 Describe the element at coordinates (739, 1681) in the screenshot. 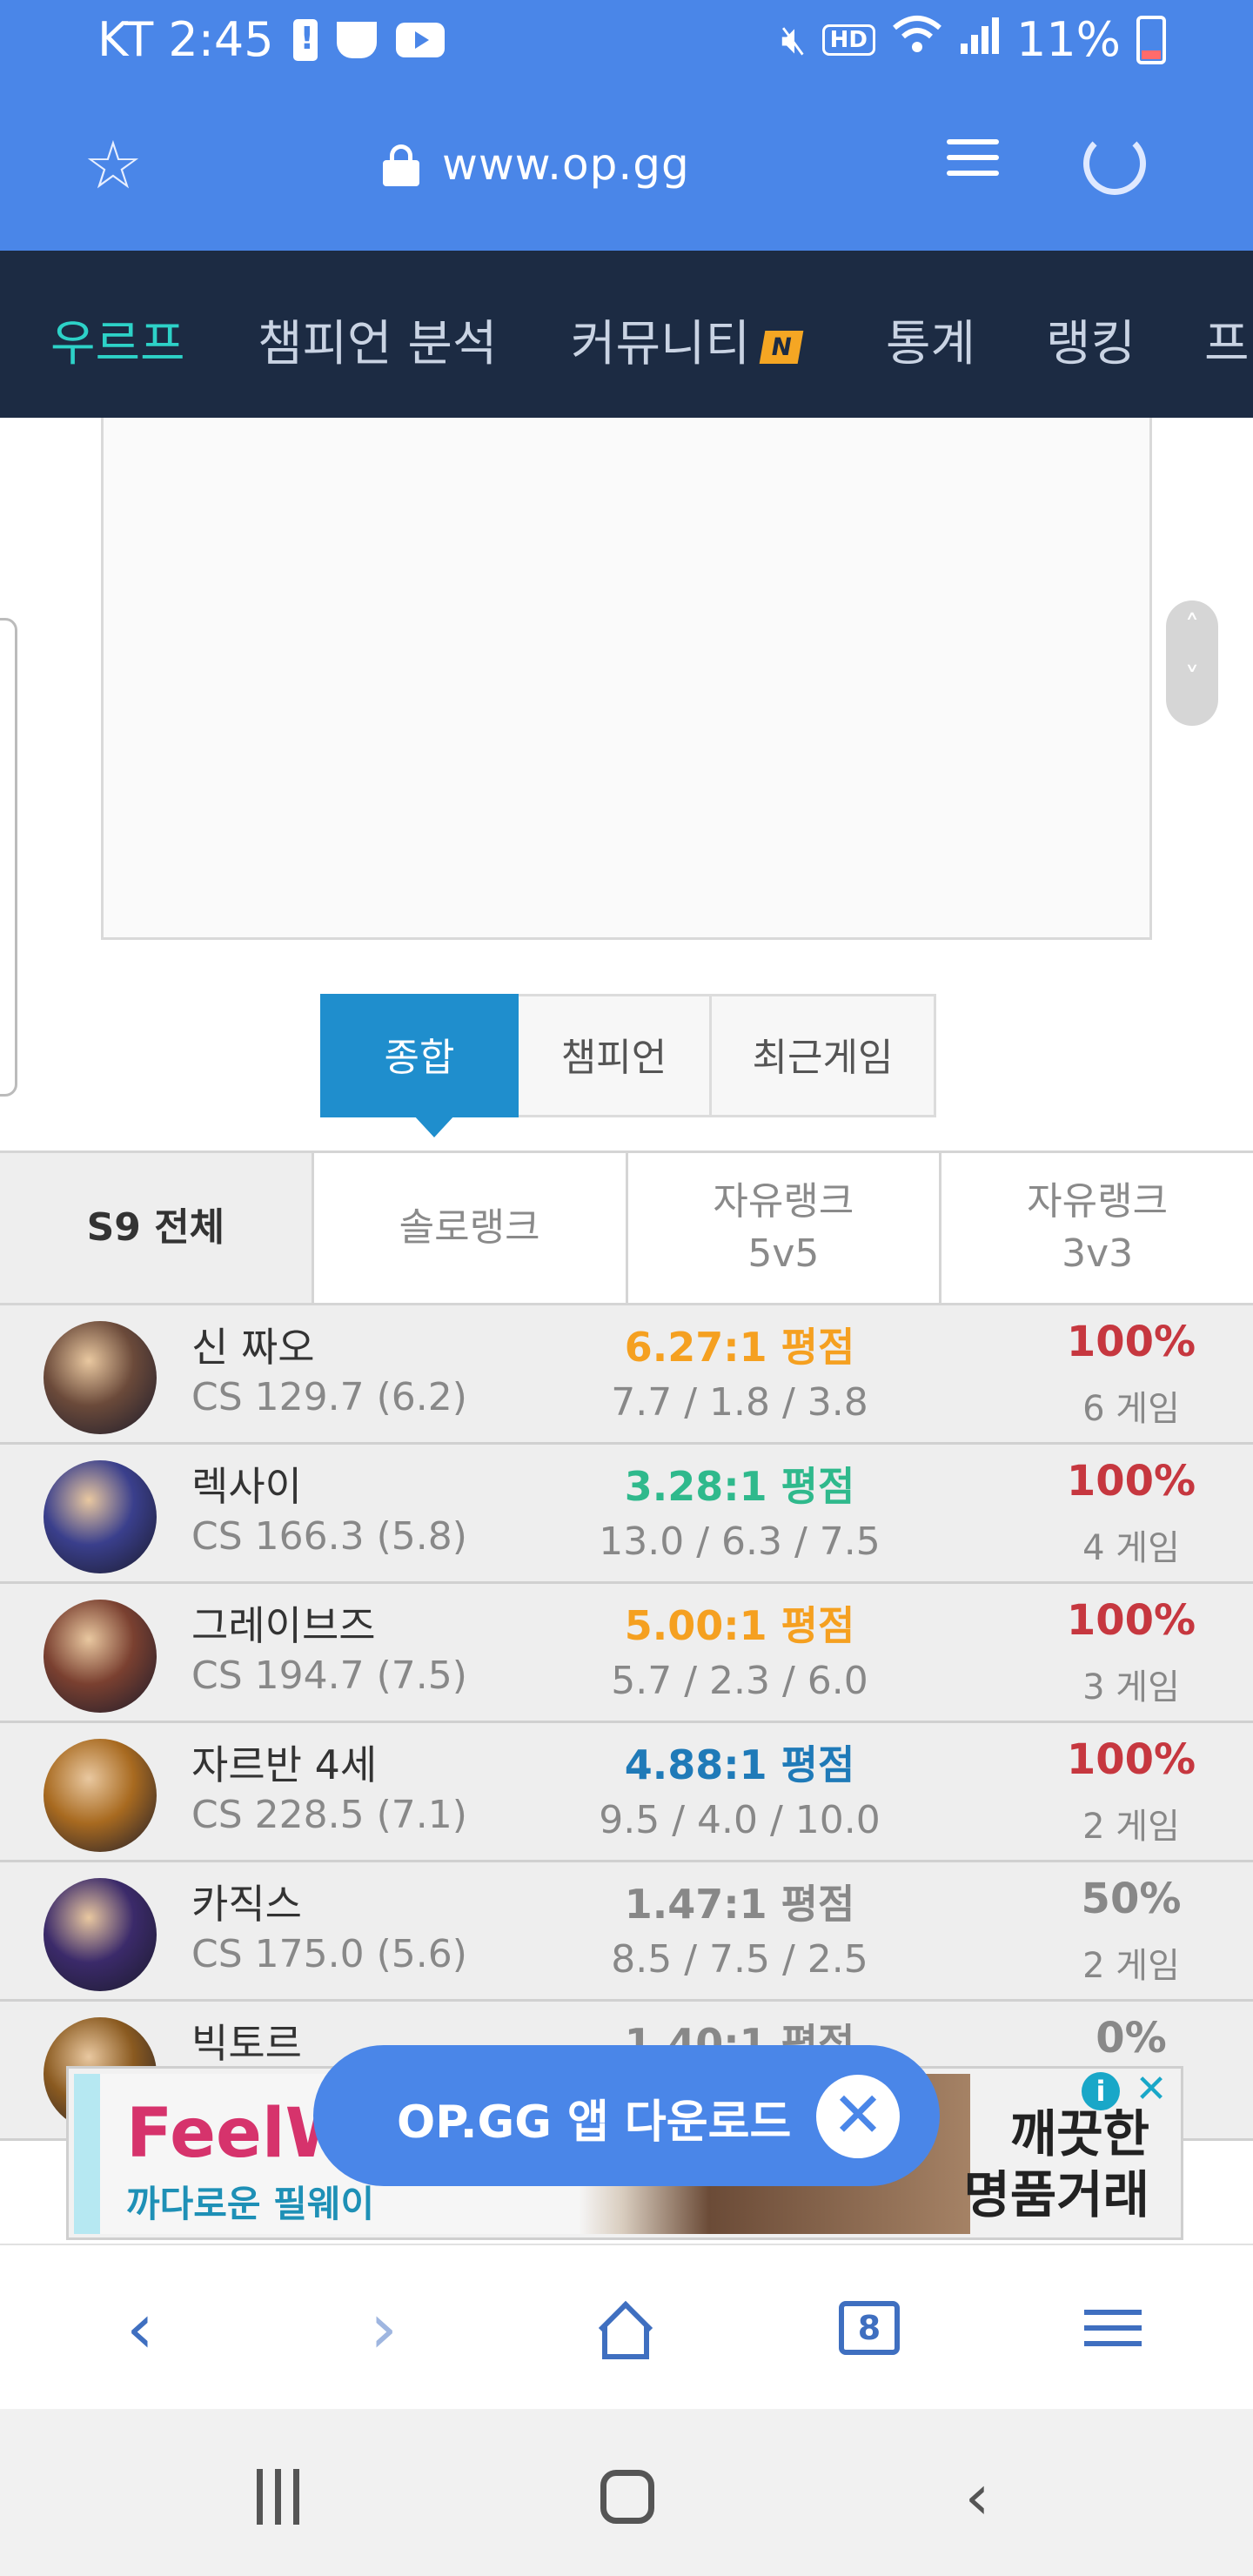

I see `kda-values: 5.7 / 2.3 / 6.0` at that location.